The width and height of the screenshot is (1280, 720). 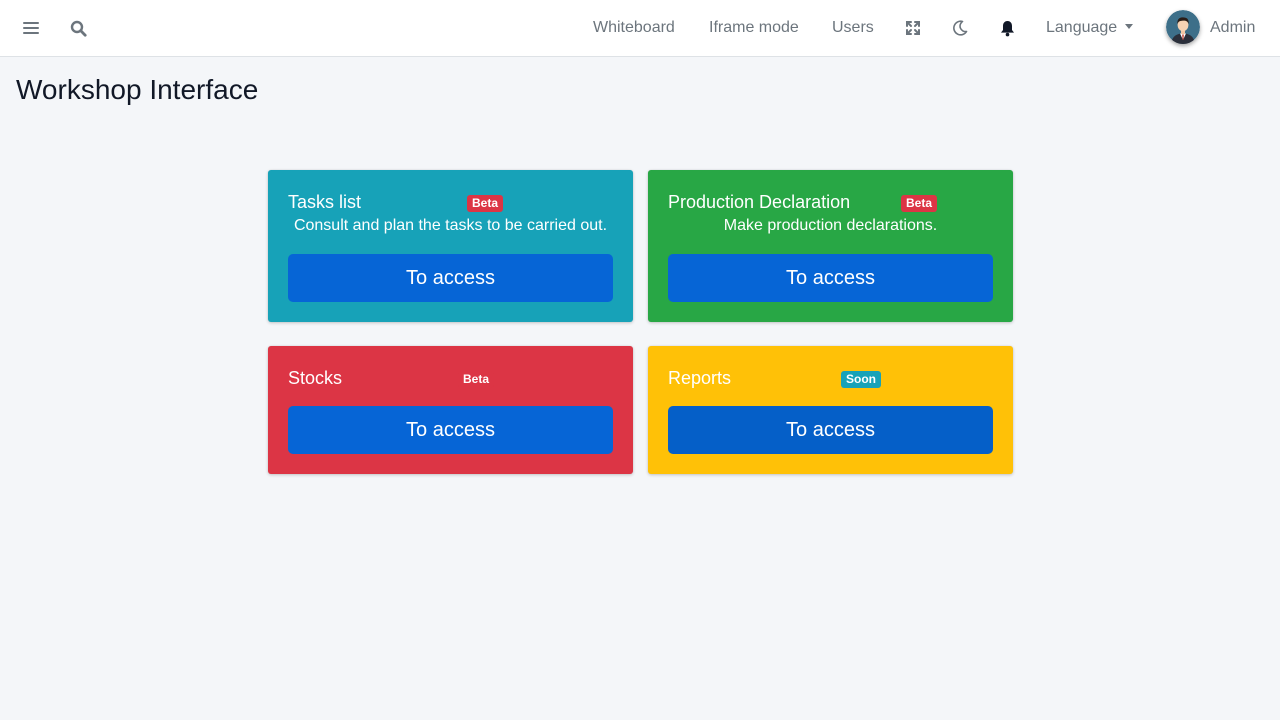 I want to click on card-title: Reports, so click(x=700, y=378).